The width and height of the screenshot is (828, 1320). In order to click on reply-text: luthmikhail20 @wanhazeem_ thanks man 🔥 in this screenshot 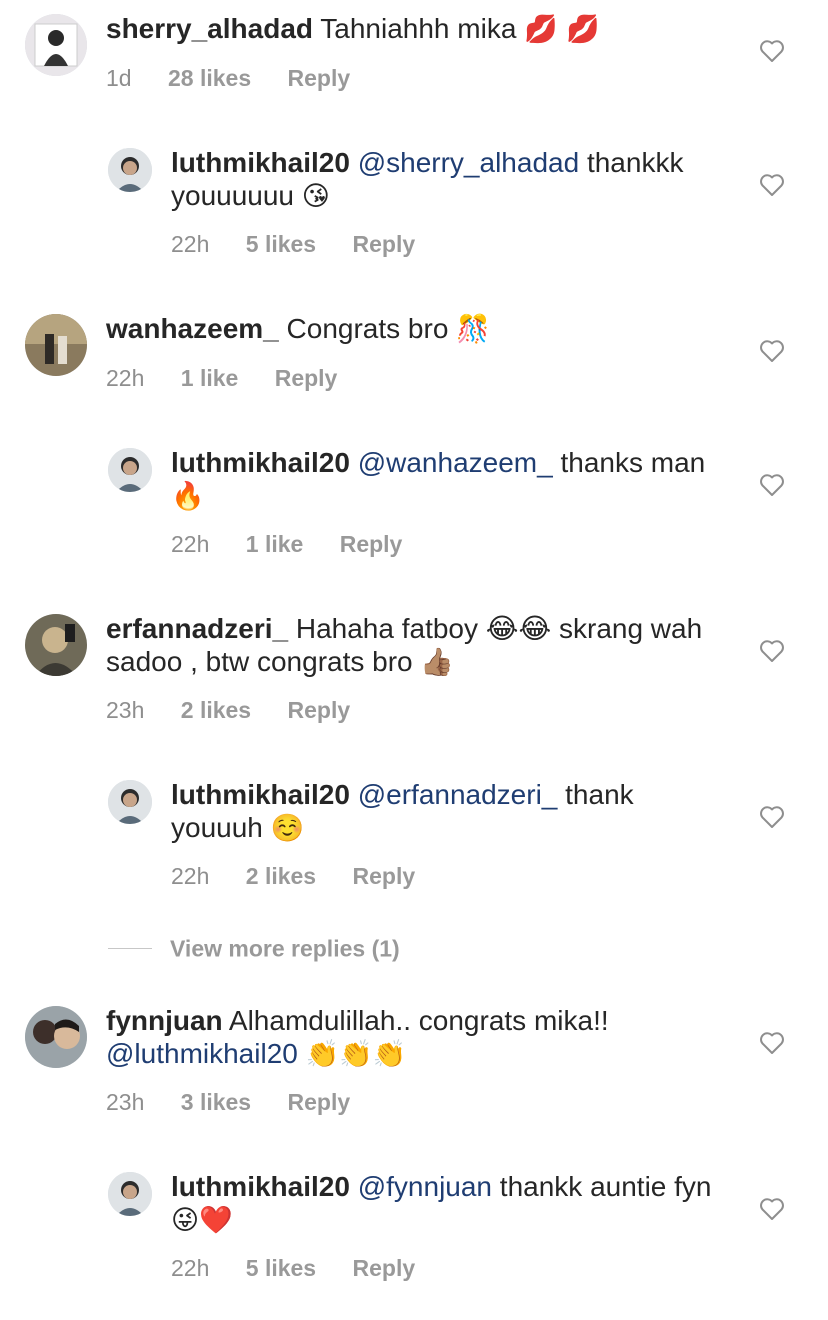, I will do `click(448, 479)`.